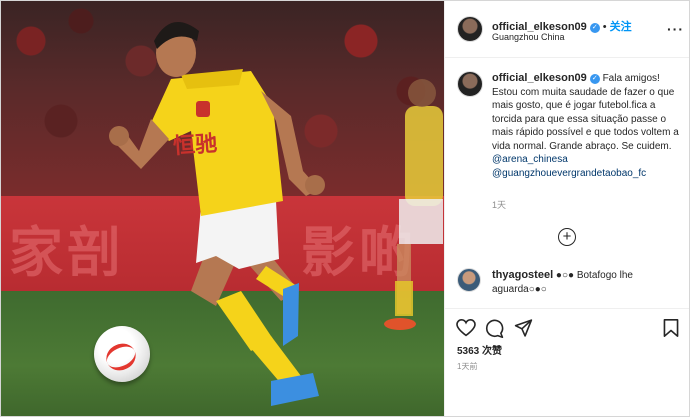 This screenshot has height=417, width=690. I want to click on follow-button: 关注, so click(621, 27).